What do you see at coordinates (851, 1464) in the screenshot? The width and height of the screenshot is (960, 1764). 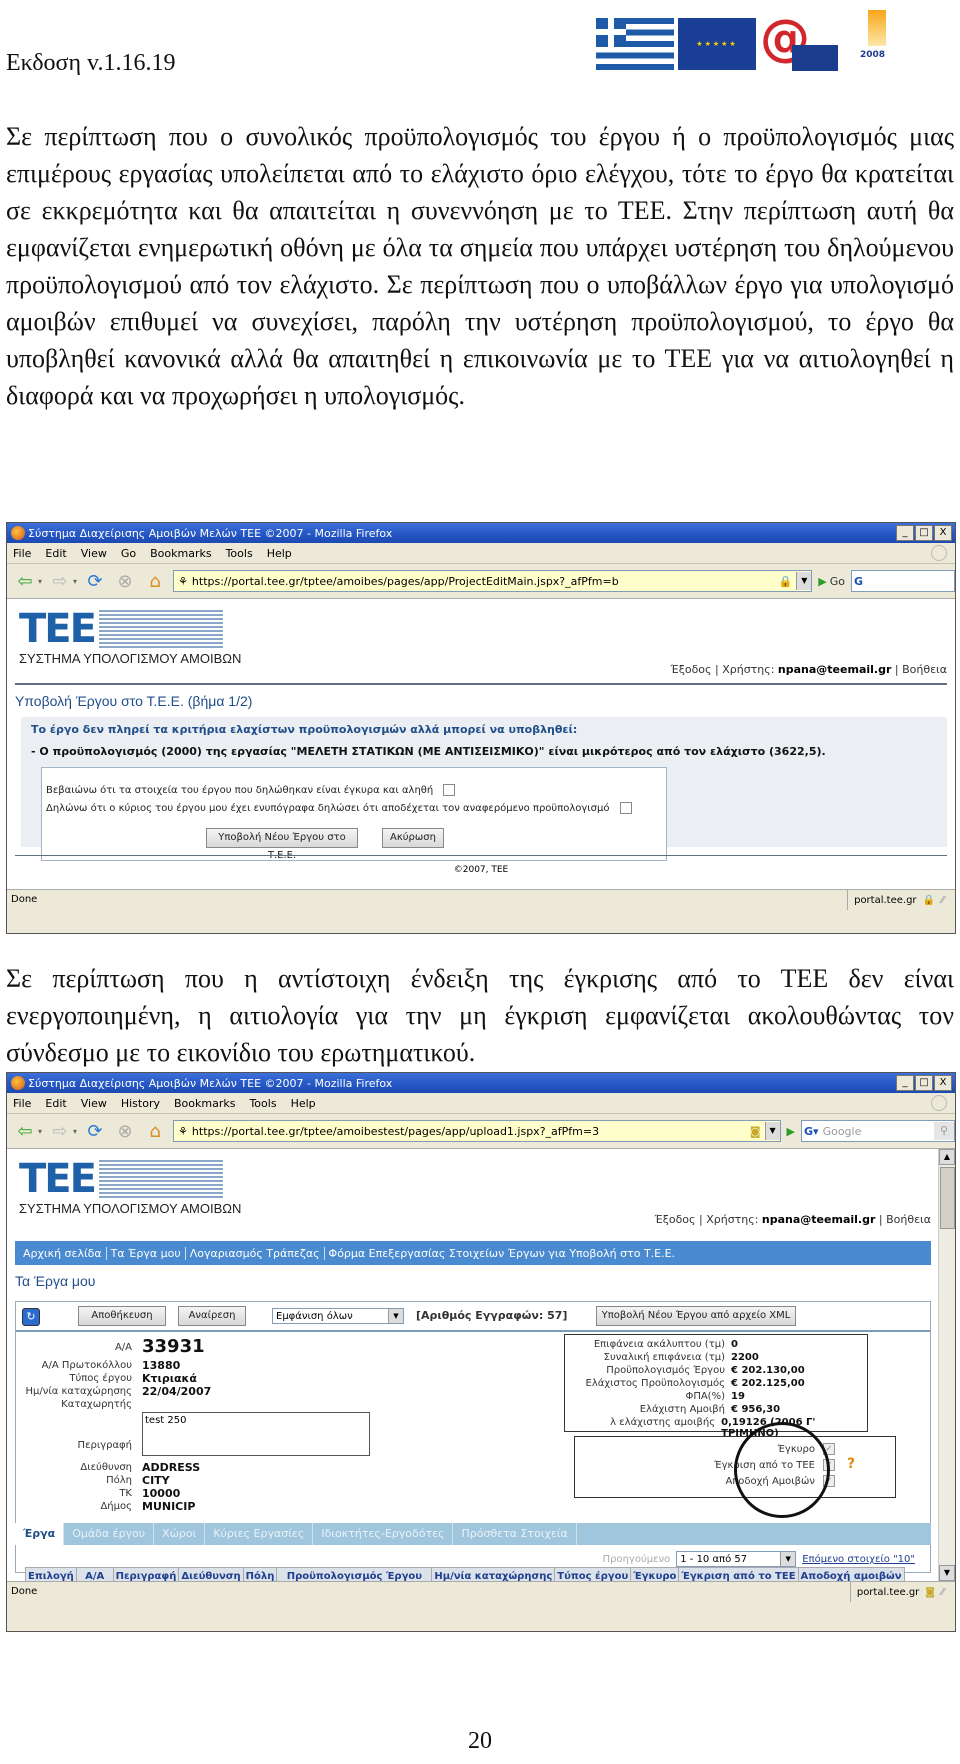 I see `question-mark-icon: ?` at bounding box center [851, 1464].